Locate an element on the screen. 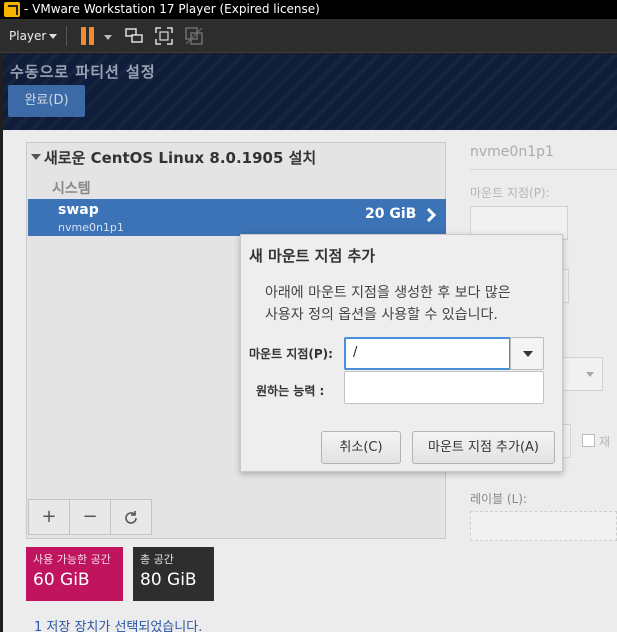  available-space-box: 사용 가능한 공간 60 GiB is located at coordinates (74, 574).